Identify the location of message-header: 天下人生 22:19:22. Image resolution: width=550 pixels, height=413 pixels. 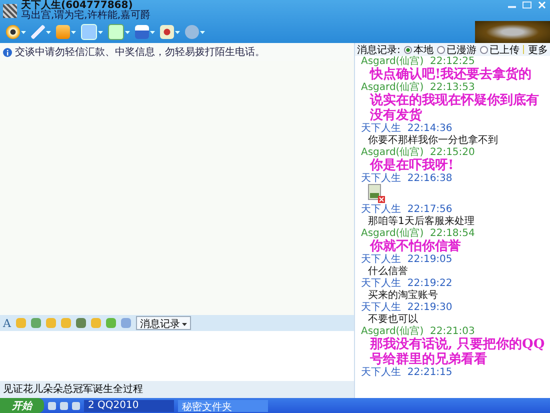
(407, 283).